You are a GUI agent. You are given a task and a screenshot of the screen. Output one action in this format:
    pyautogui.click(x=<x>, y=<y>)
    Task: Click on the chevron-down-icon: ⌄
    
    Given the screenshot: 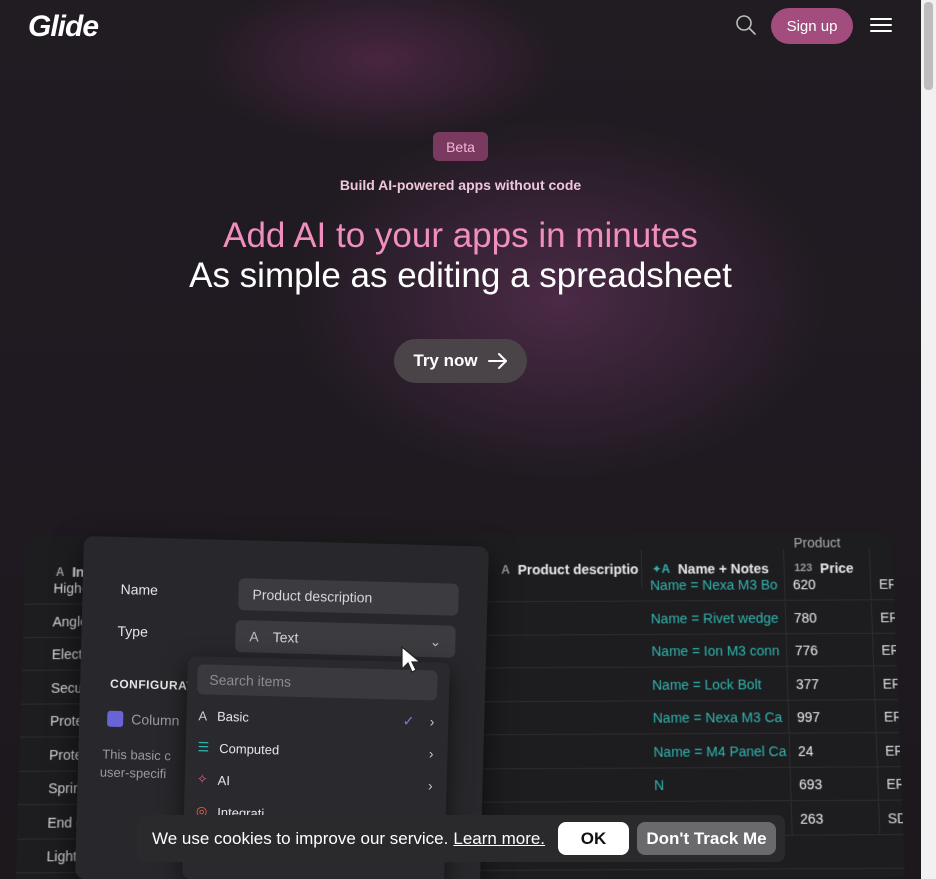 What is the action you would take?
    pyautogui.click(x=435, y=640)
    